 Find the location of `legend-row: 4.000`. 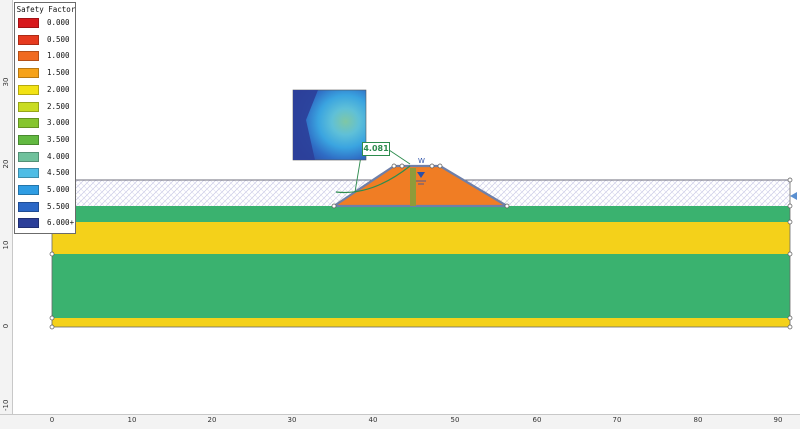

legend-row: 4.000 is located at coordinates (46, 157).